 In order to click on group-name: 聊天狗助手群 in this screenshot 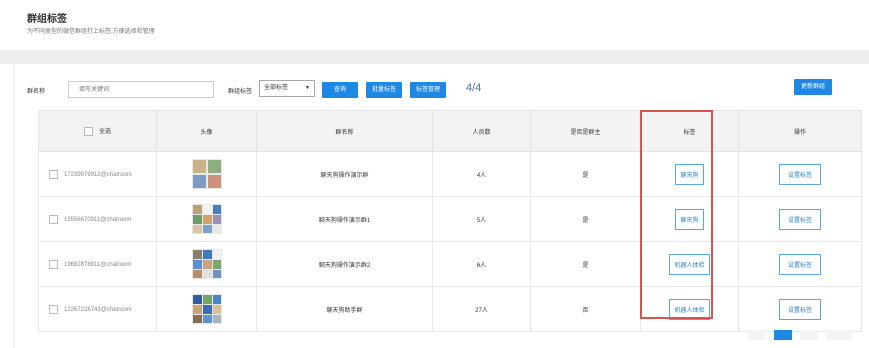, I will do `click(344, 309)`.